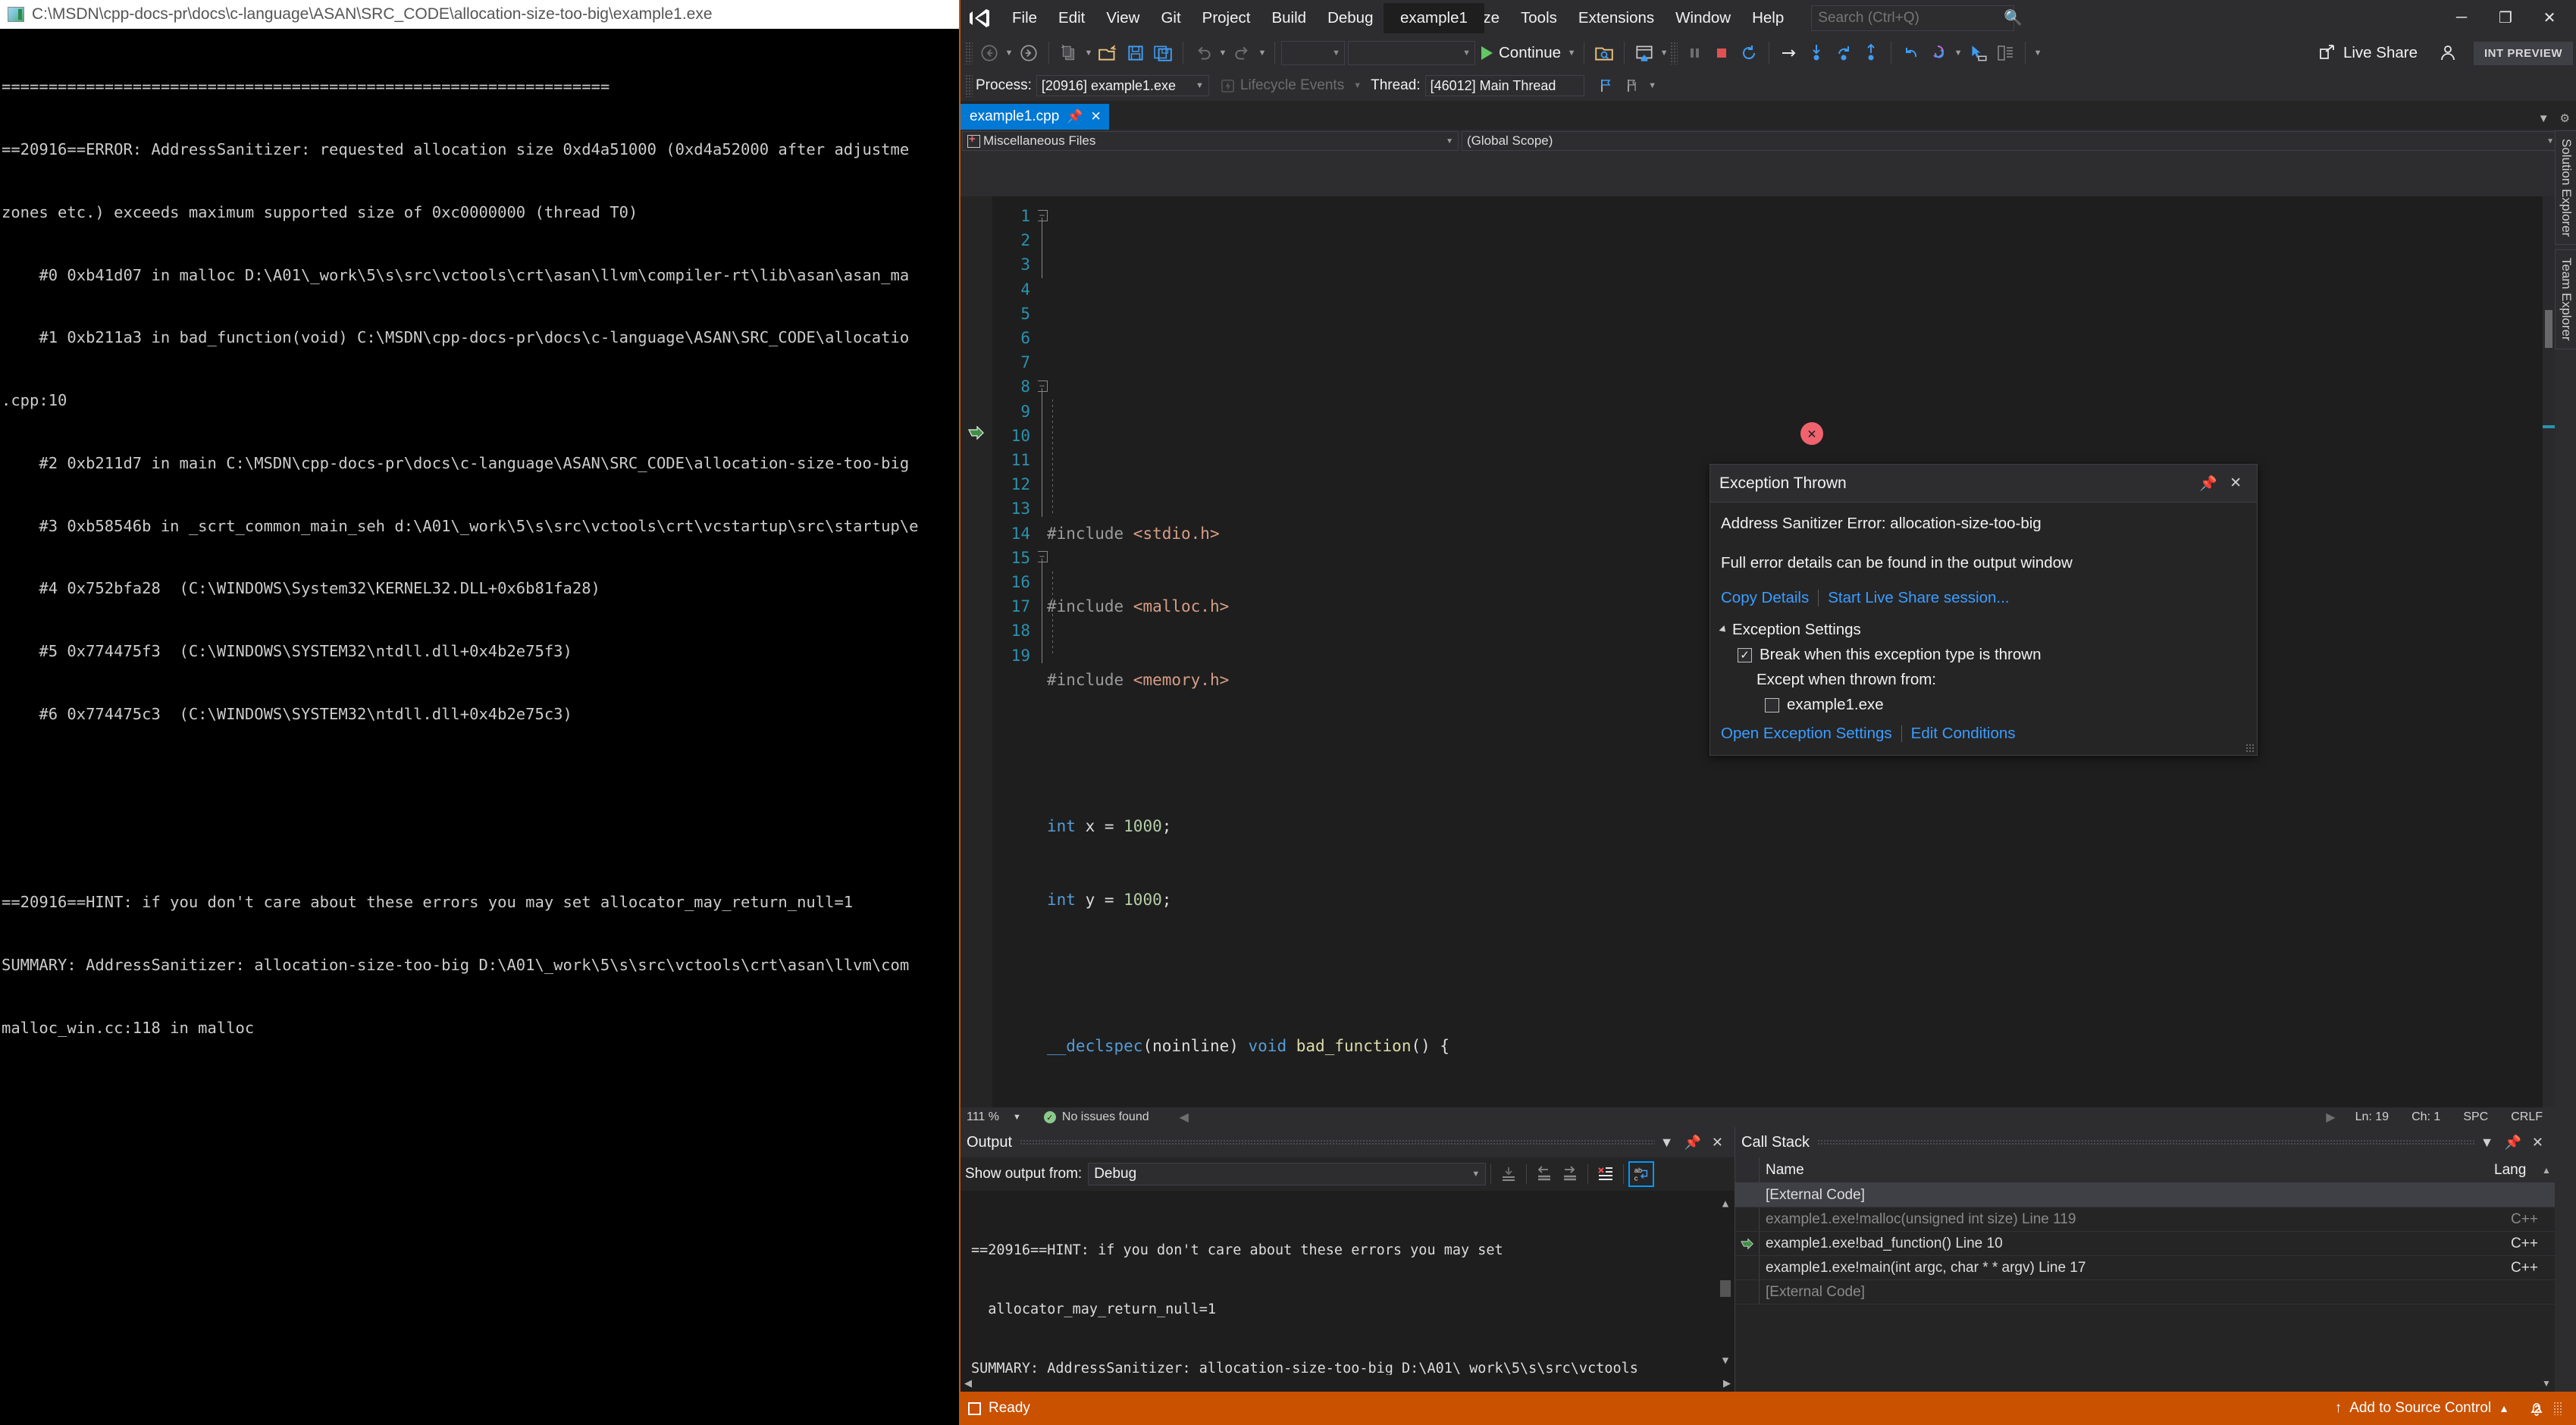 The image size is (2576, 1425). What do you see at coordinates (2565, 300) in the screenshot?
I see `sidebar-item-team-explorer: Team Explorer` at bounding box center [2565, 300].